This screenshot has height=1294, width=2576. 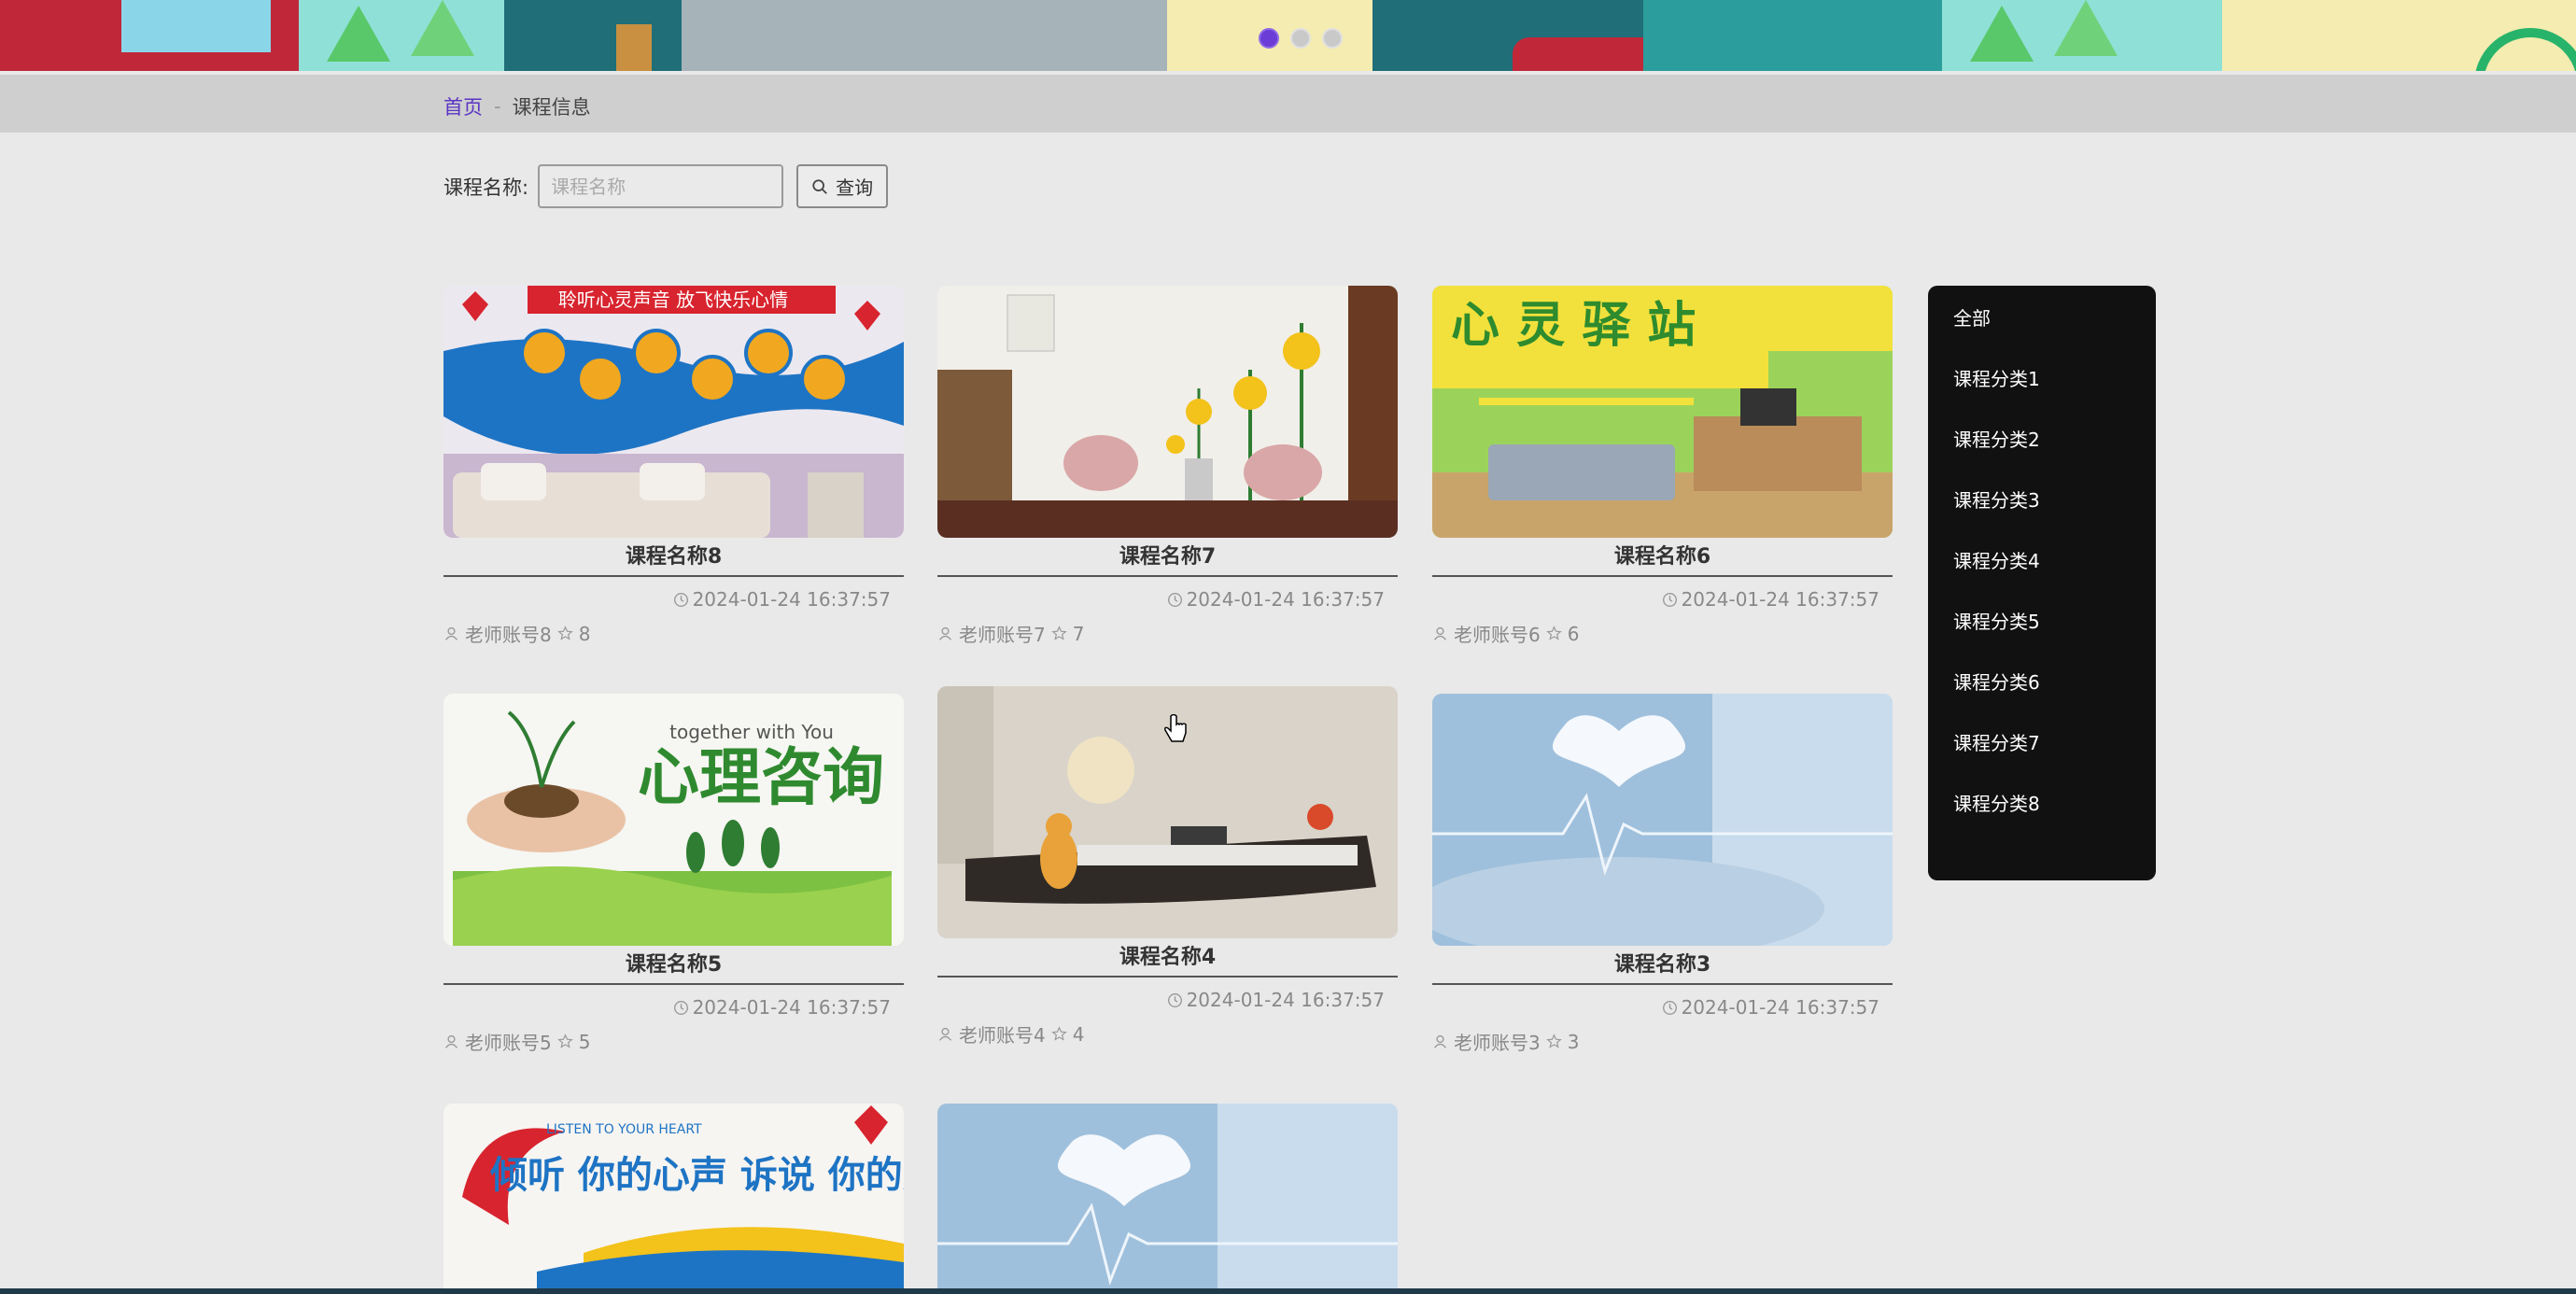 What do you see at coordinates (2042, 698) in the screenshot?
I see `category-item: 课程分类6` at bounding box center [2042, 698].